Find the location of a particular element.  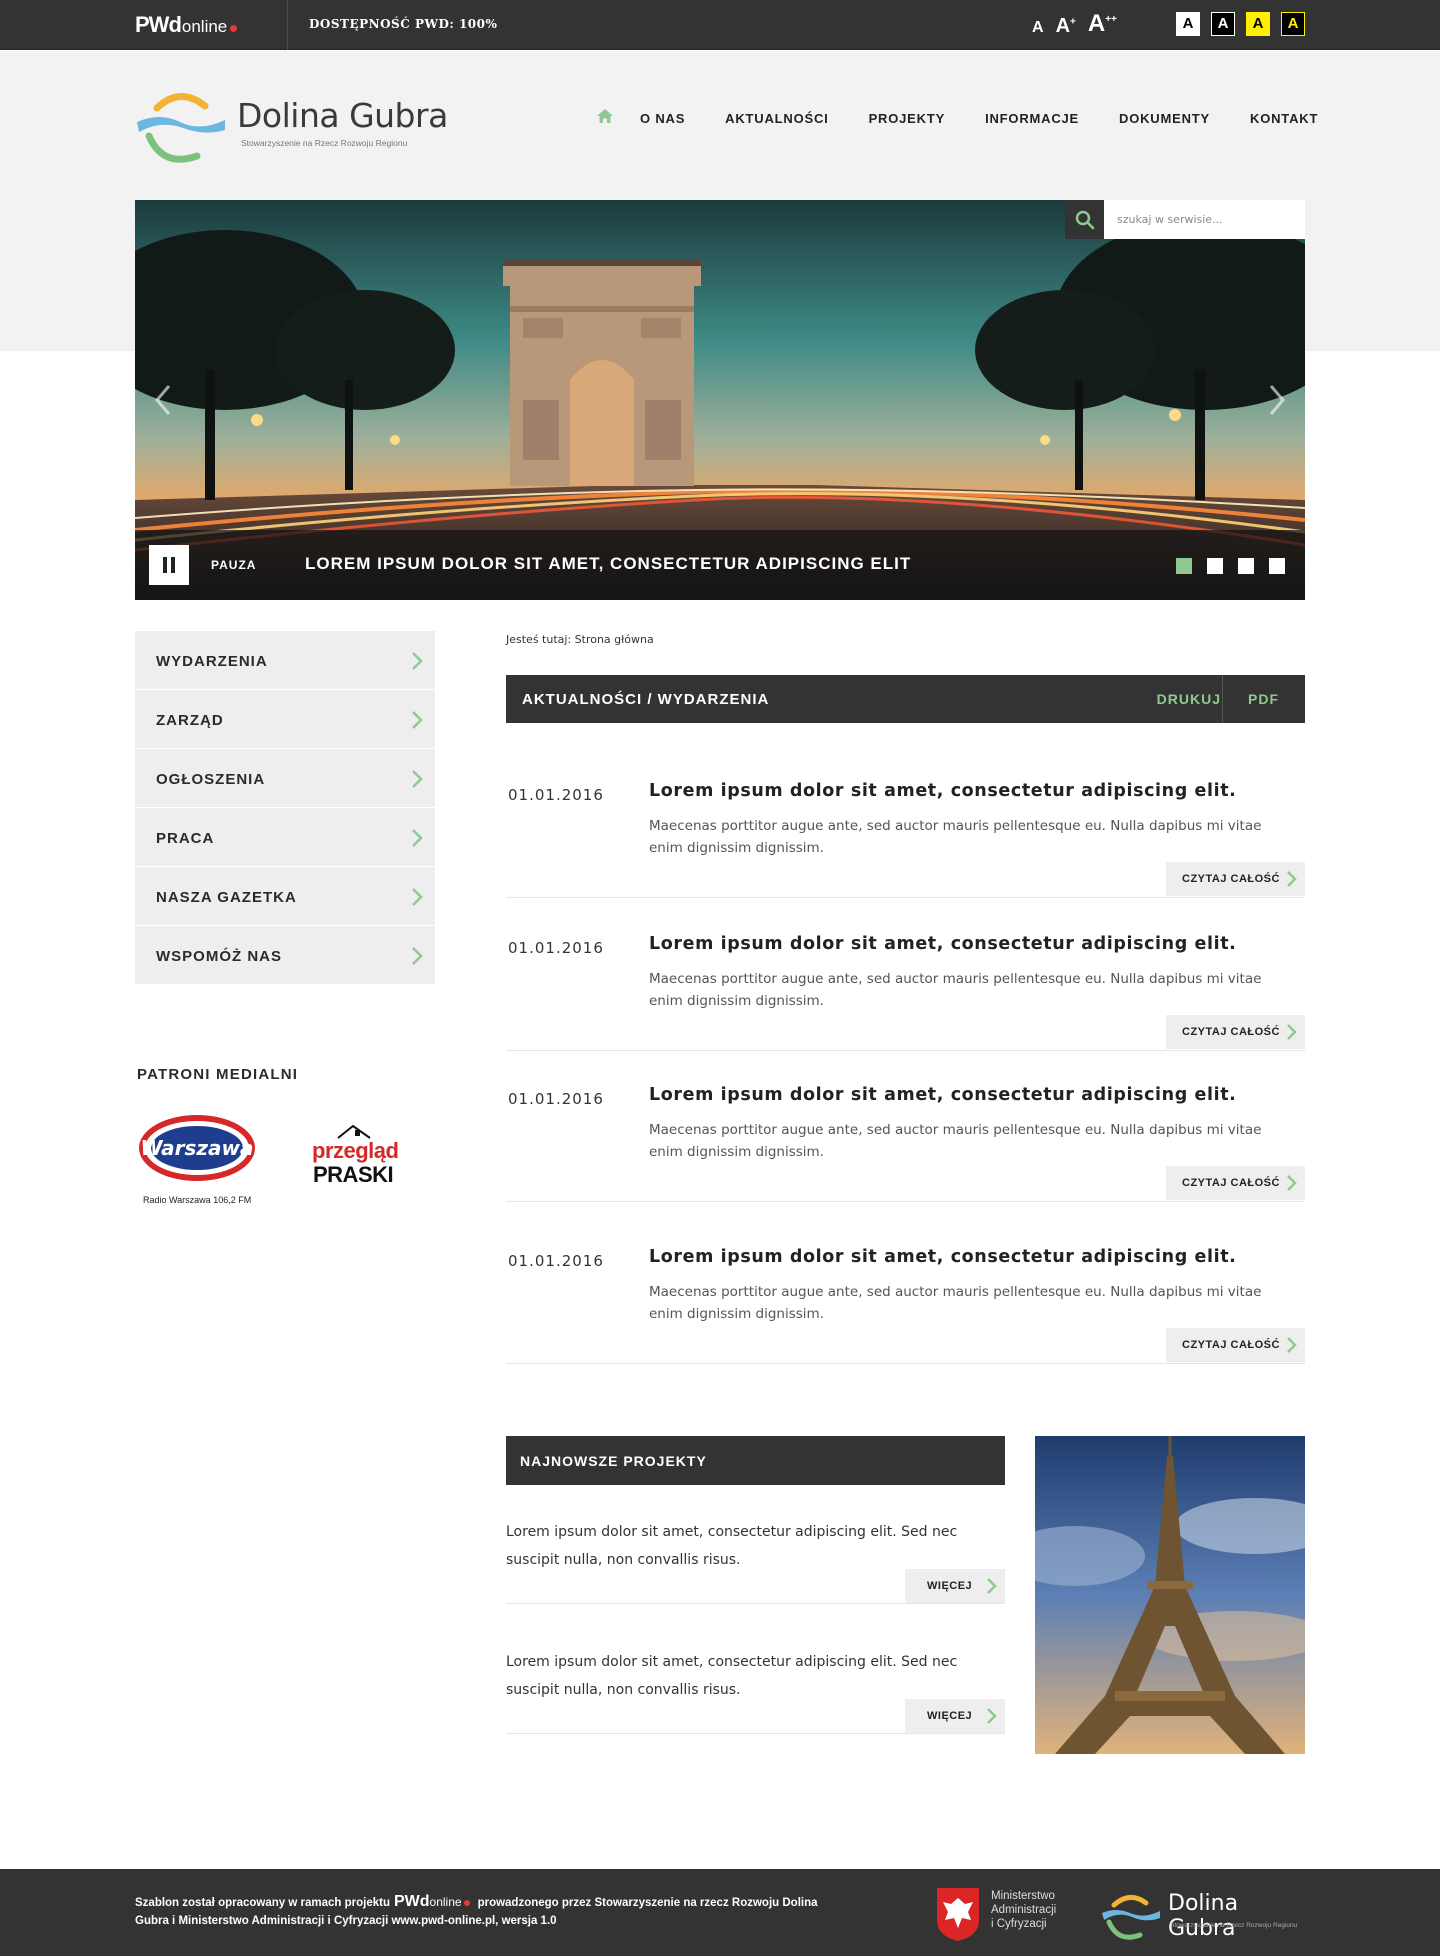

font-size-larger: A+ is located at coordinates (1066, 26).